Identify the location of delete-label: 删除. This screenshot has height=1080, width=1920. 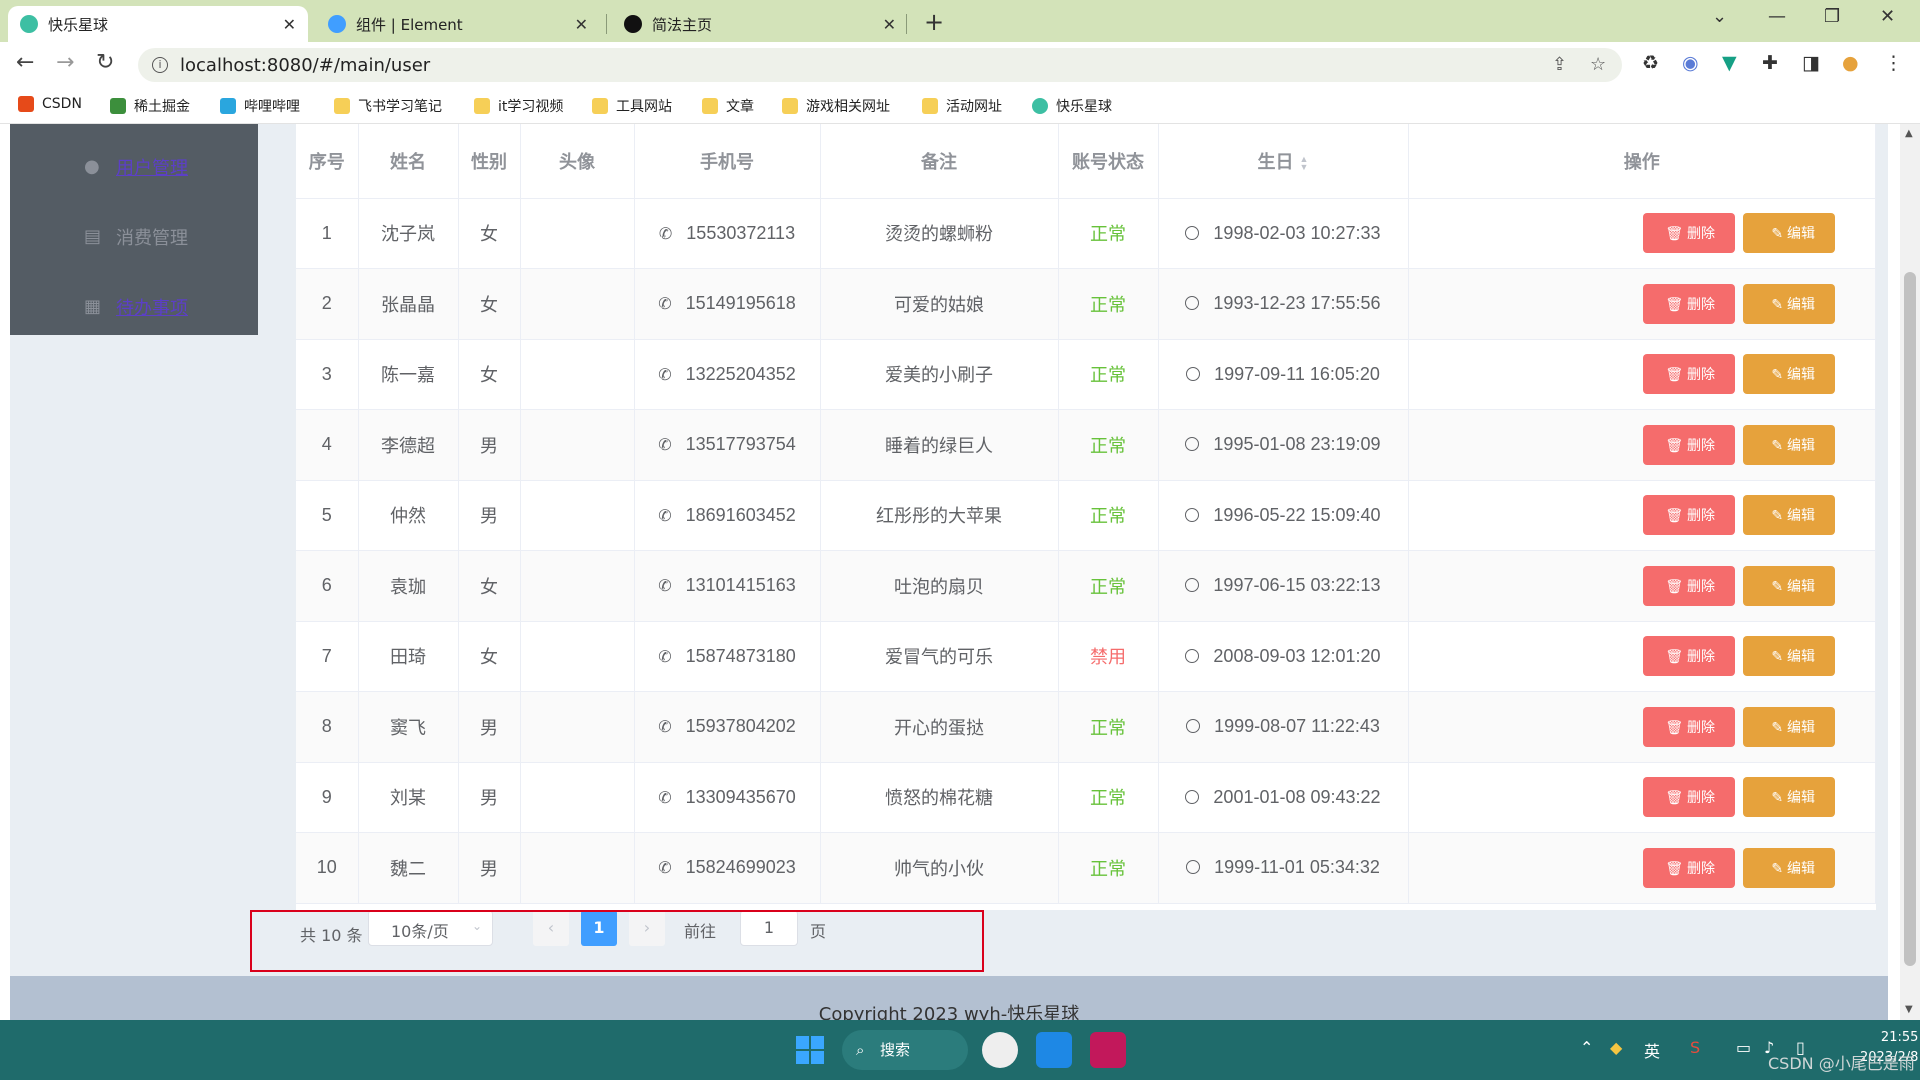
(1701, 867).